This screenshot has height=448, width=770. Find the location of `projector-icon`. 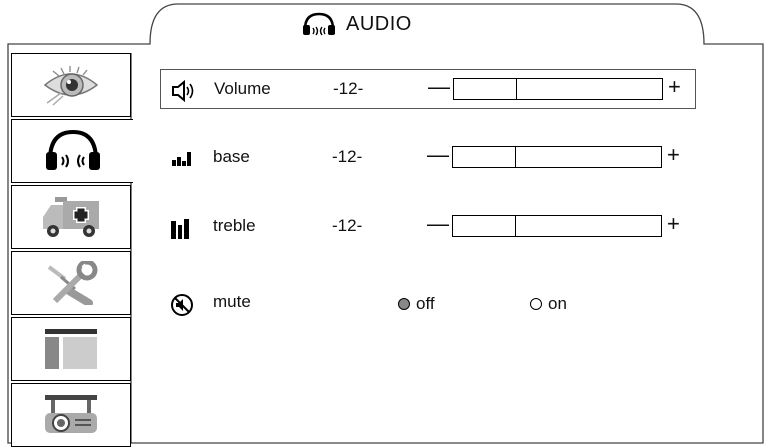

projector-icon is located at coordinates (71, 415).